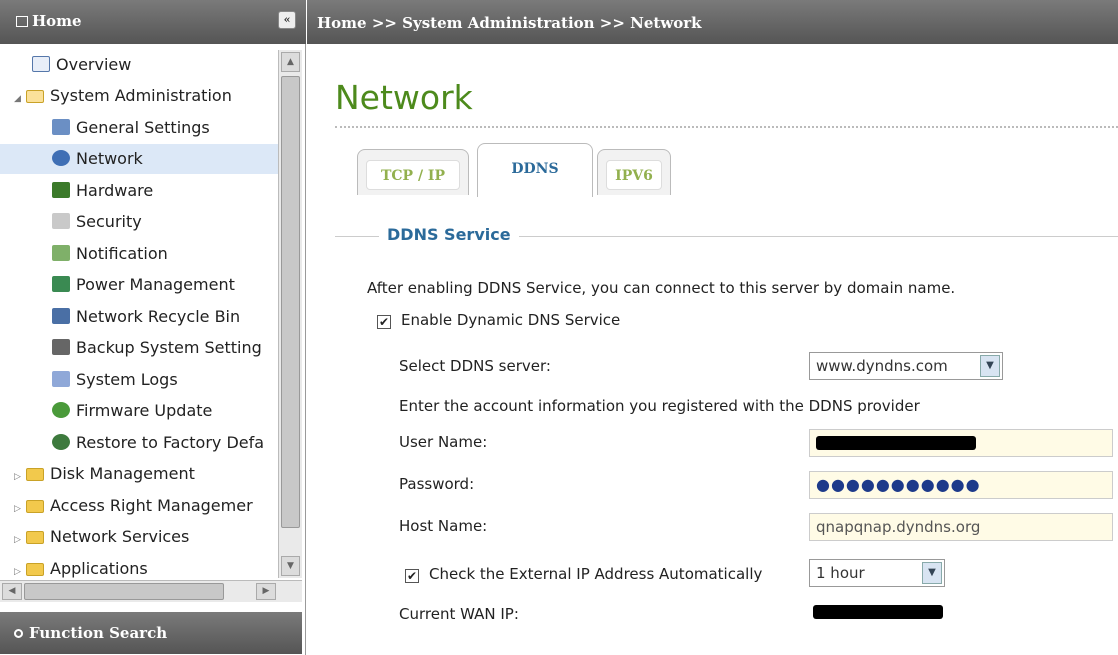 The height and width of the screenshot is (655, 1118). I want to click on scroll-right-icon: ▶, so click(266, 591).